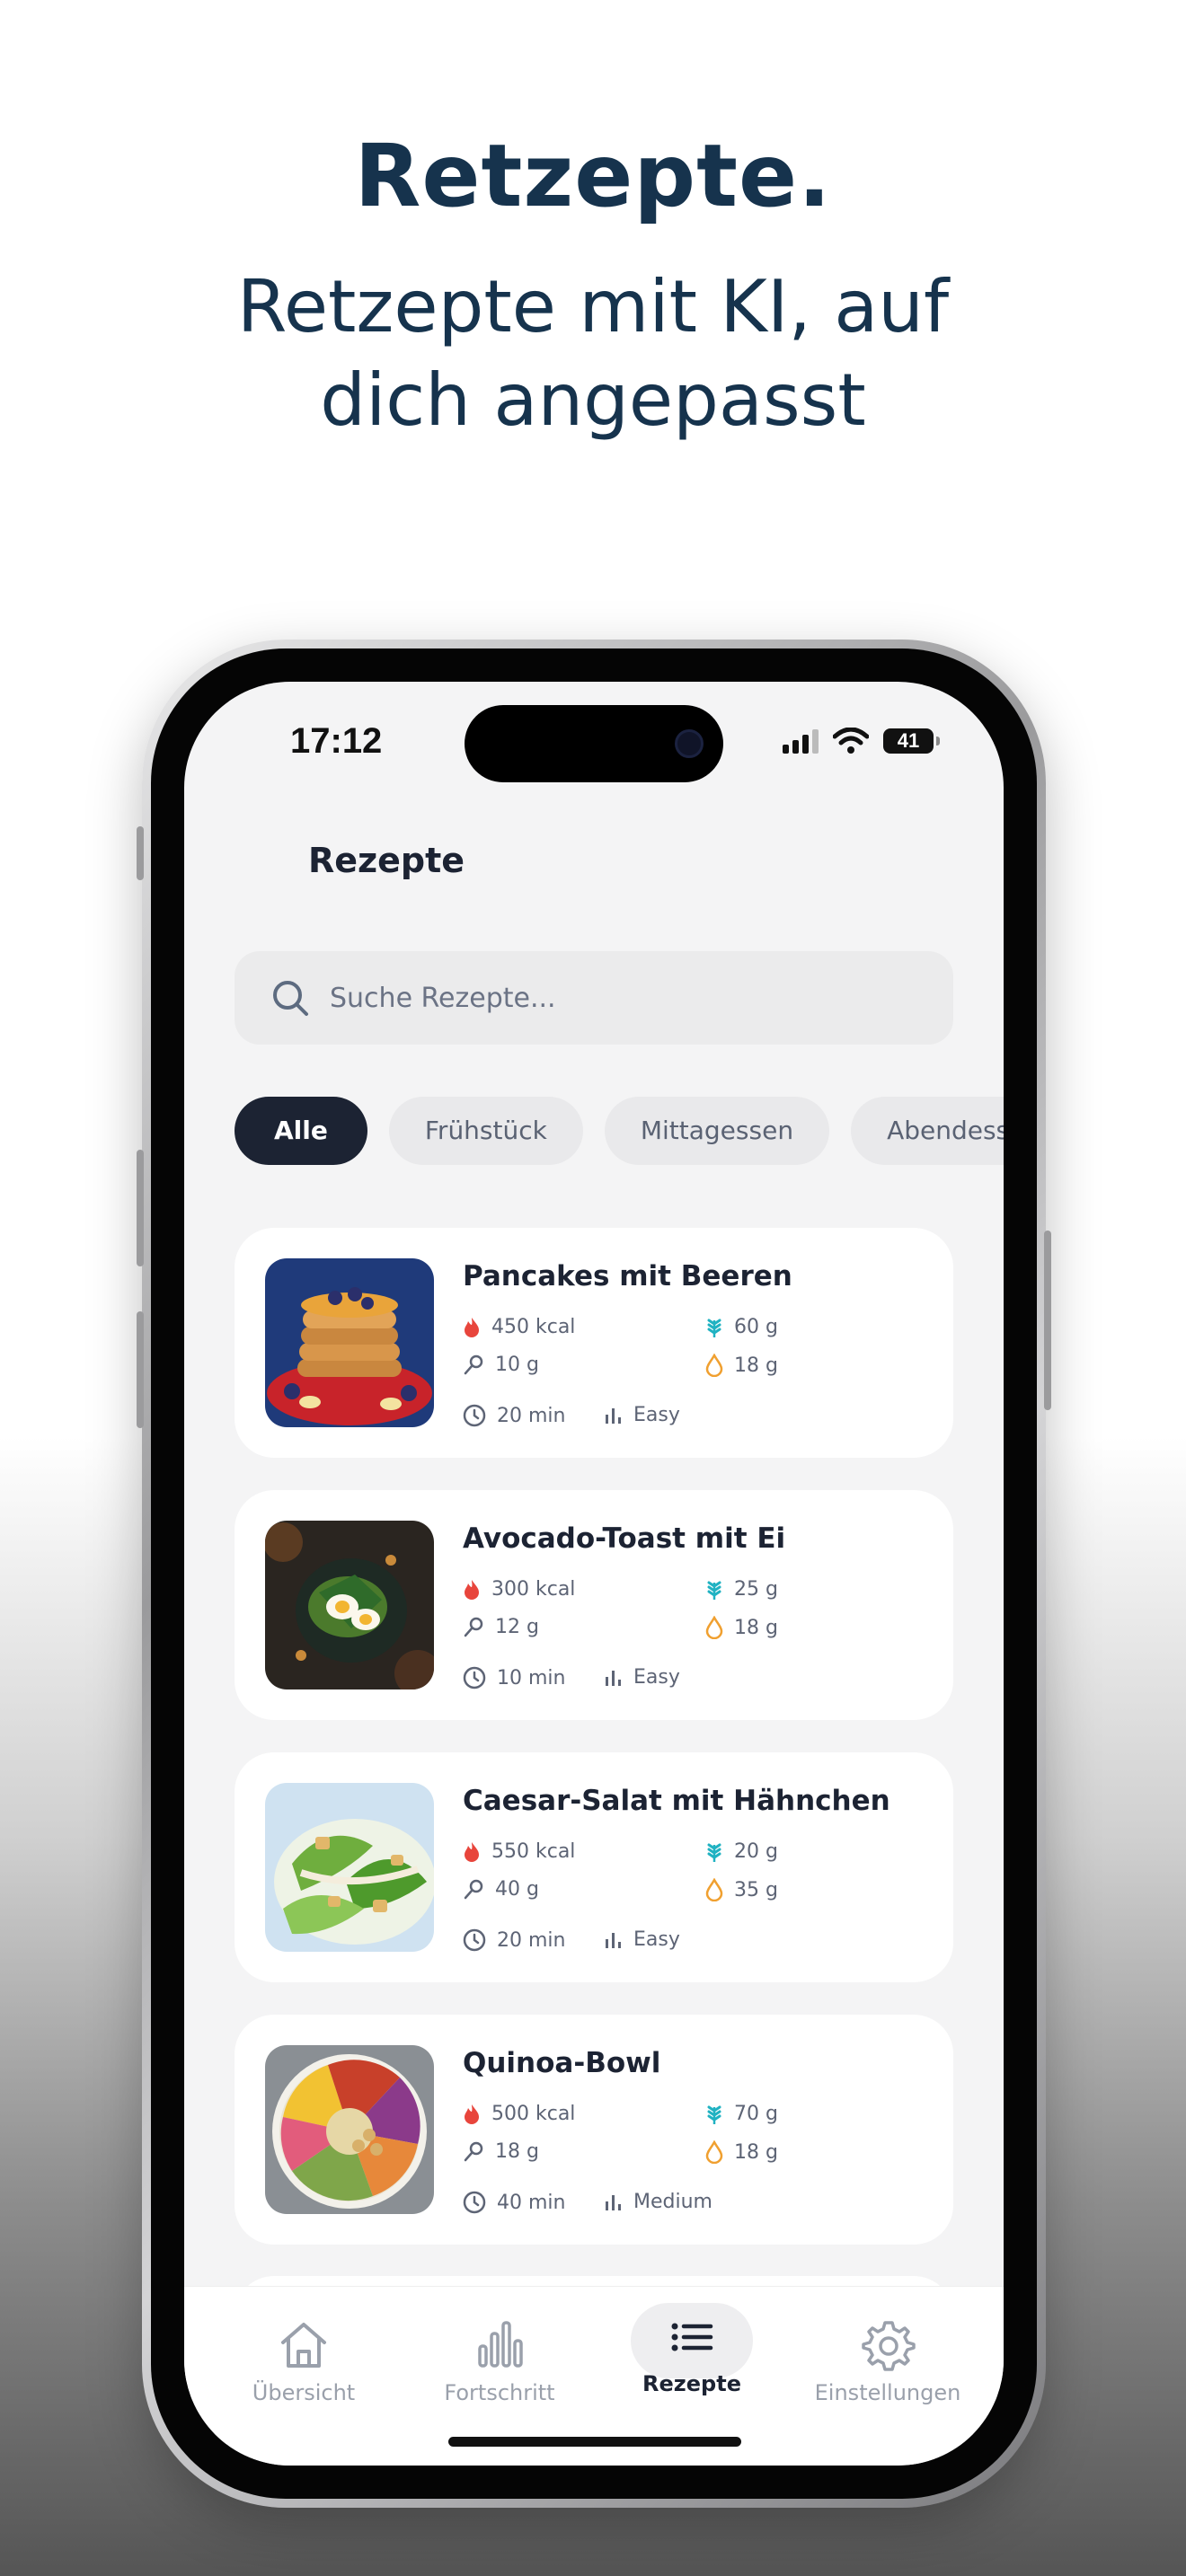 The width and height of the screenshot is (1186, 2576). I want to click on protein-stat: 40 g, so click(501, 1890).